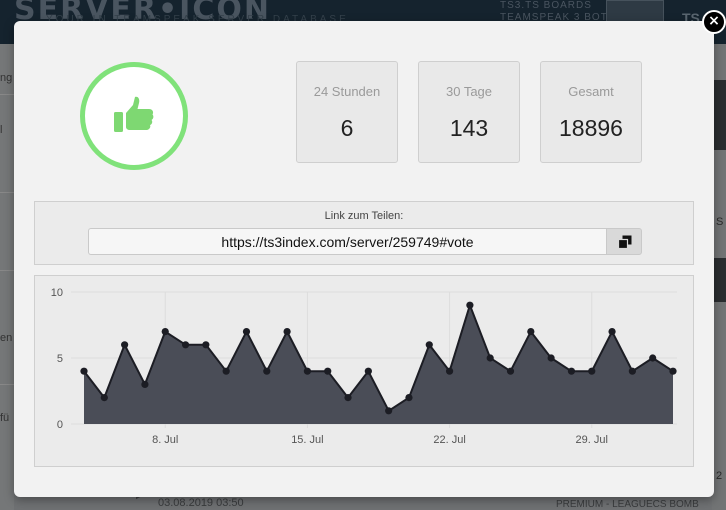 Image resolution: width=726 pixels, height=510 pixels. Describe the element at coordinates (720, 222) in the screenshot. I see `background-right-text: S` at that location.